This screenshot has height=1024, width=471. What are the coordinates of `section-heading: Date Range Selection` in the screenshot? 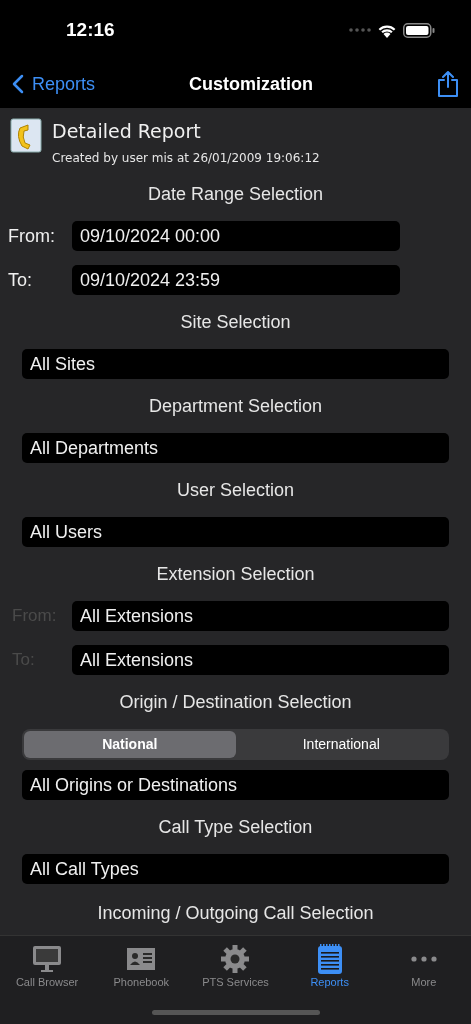 It's located at (235, 194).